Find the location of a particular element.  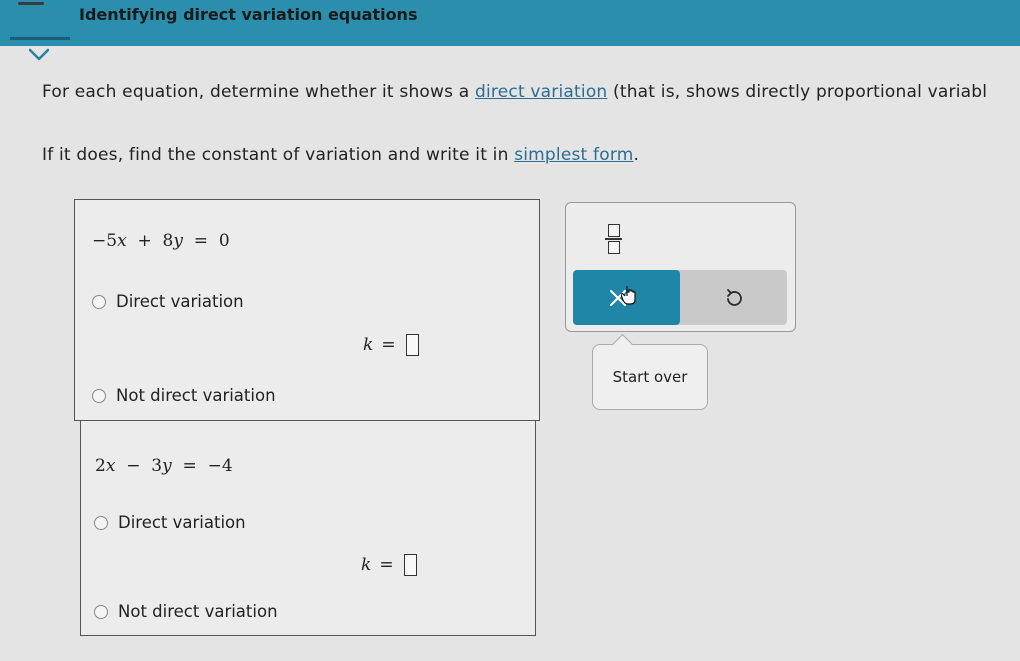

action-row is located at coordinates (680, 297).